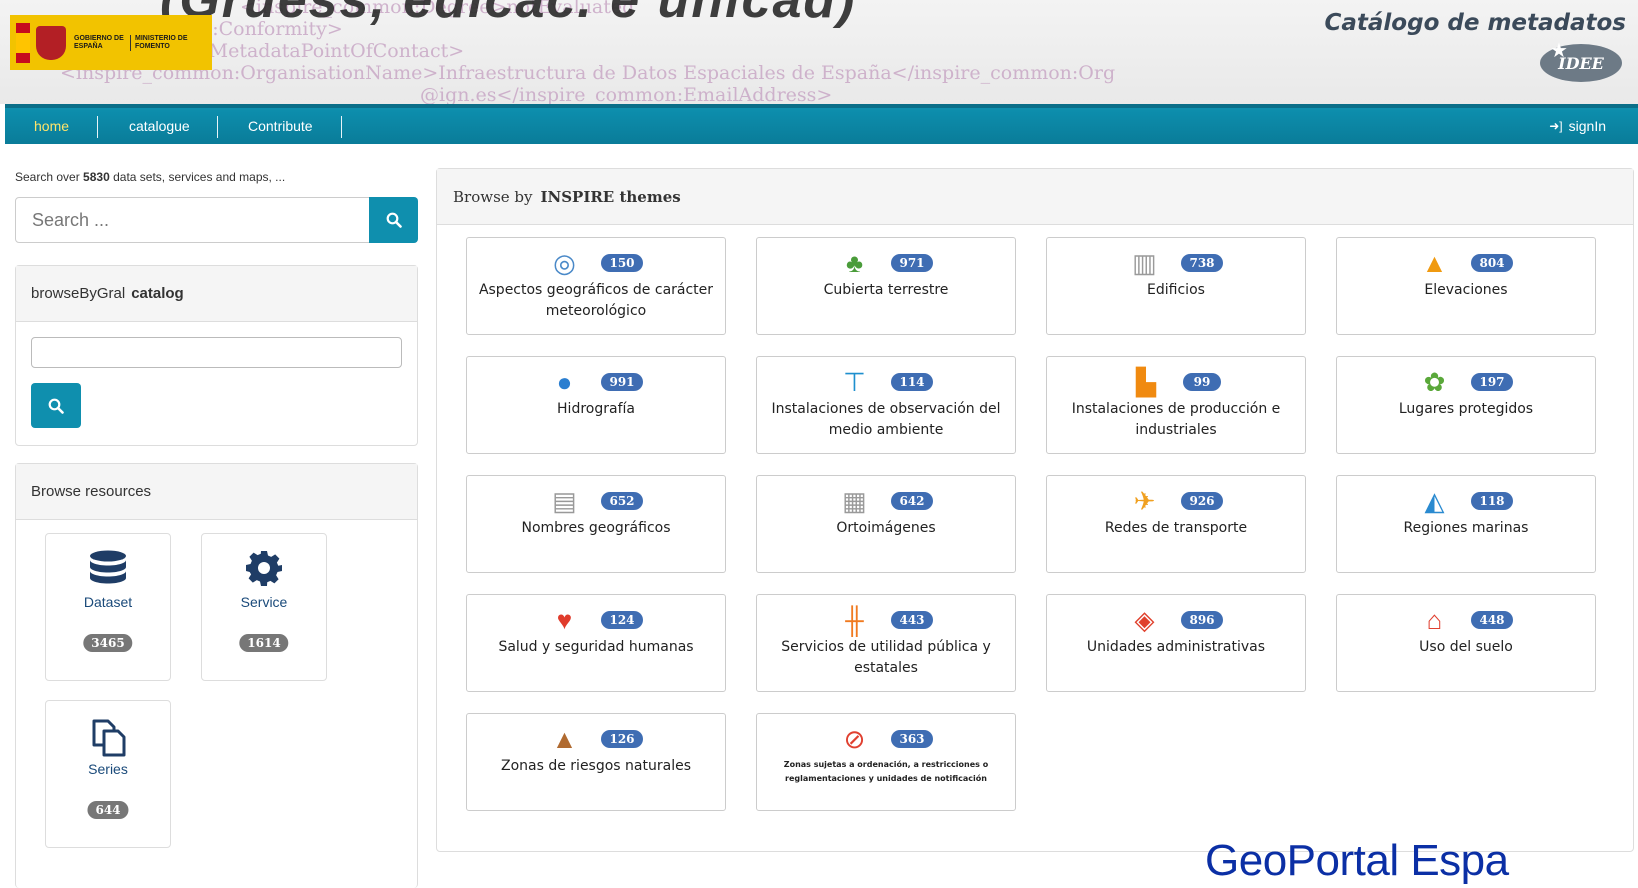 This screenshot has height=888, width=1638. I want to click on theme-card: ▲ 804 Elevaciones, so click(1466, 286).